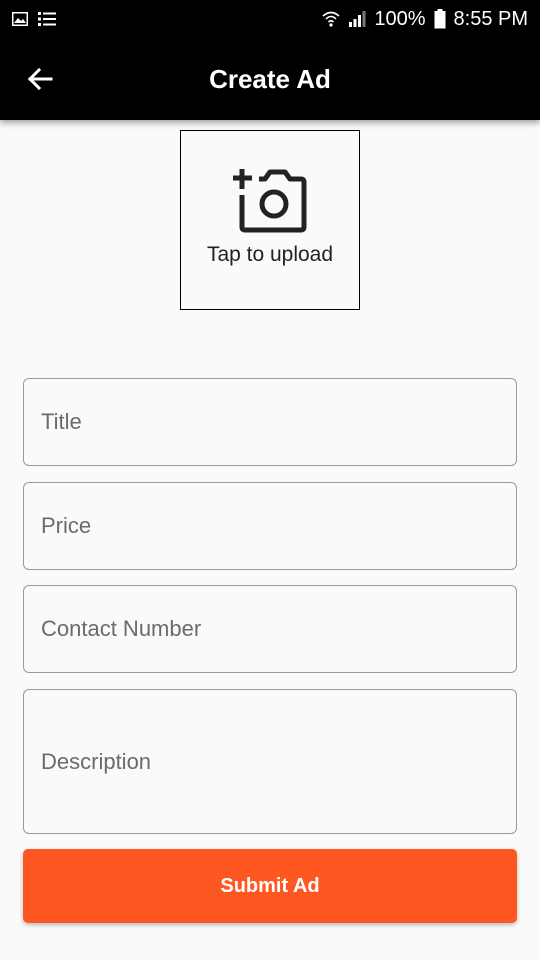  I want to click on submit-label: Submit Ad, so click(270, 885).